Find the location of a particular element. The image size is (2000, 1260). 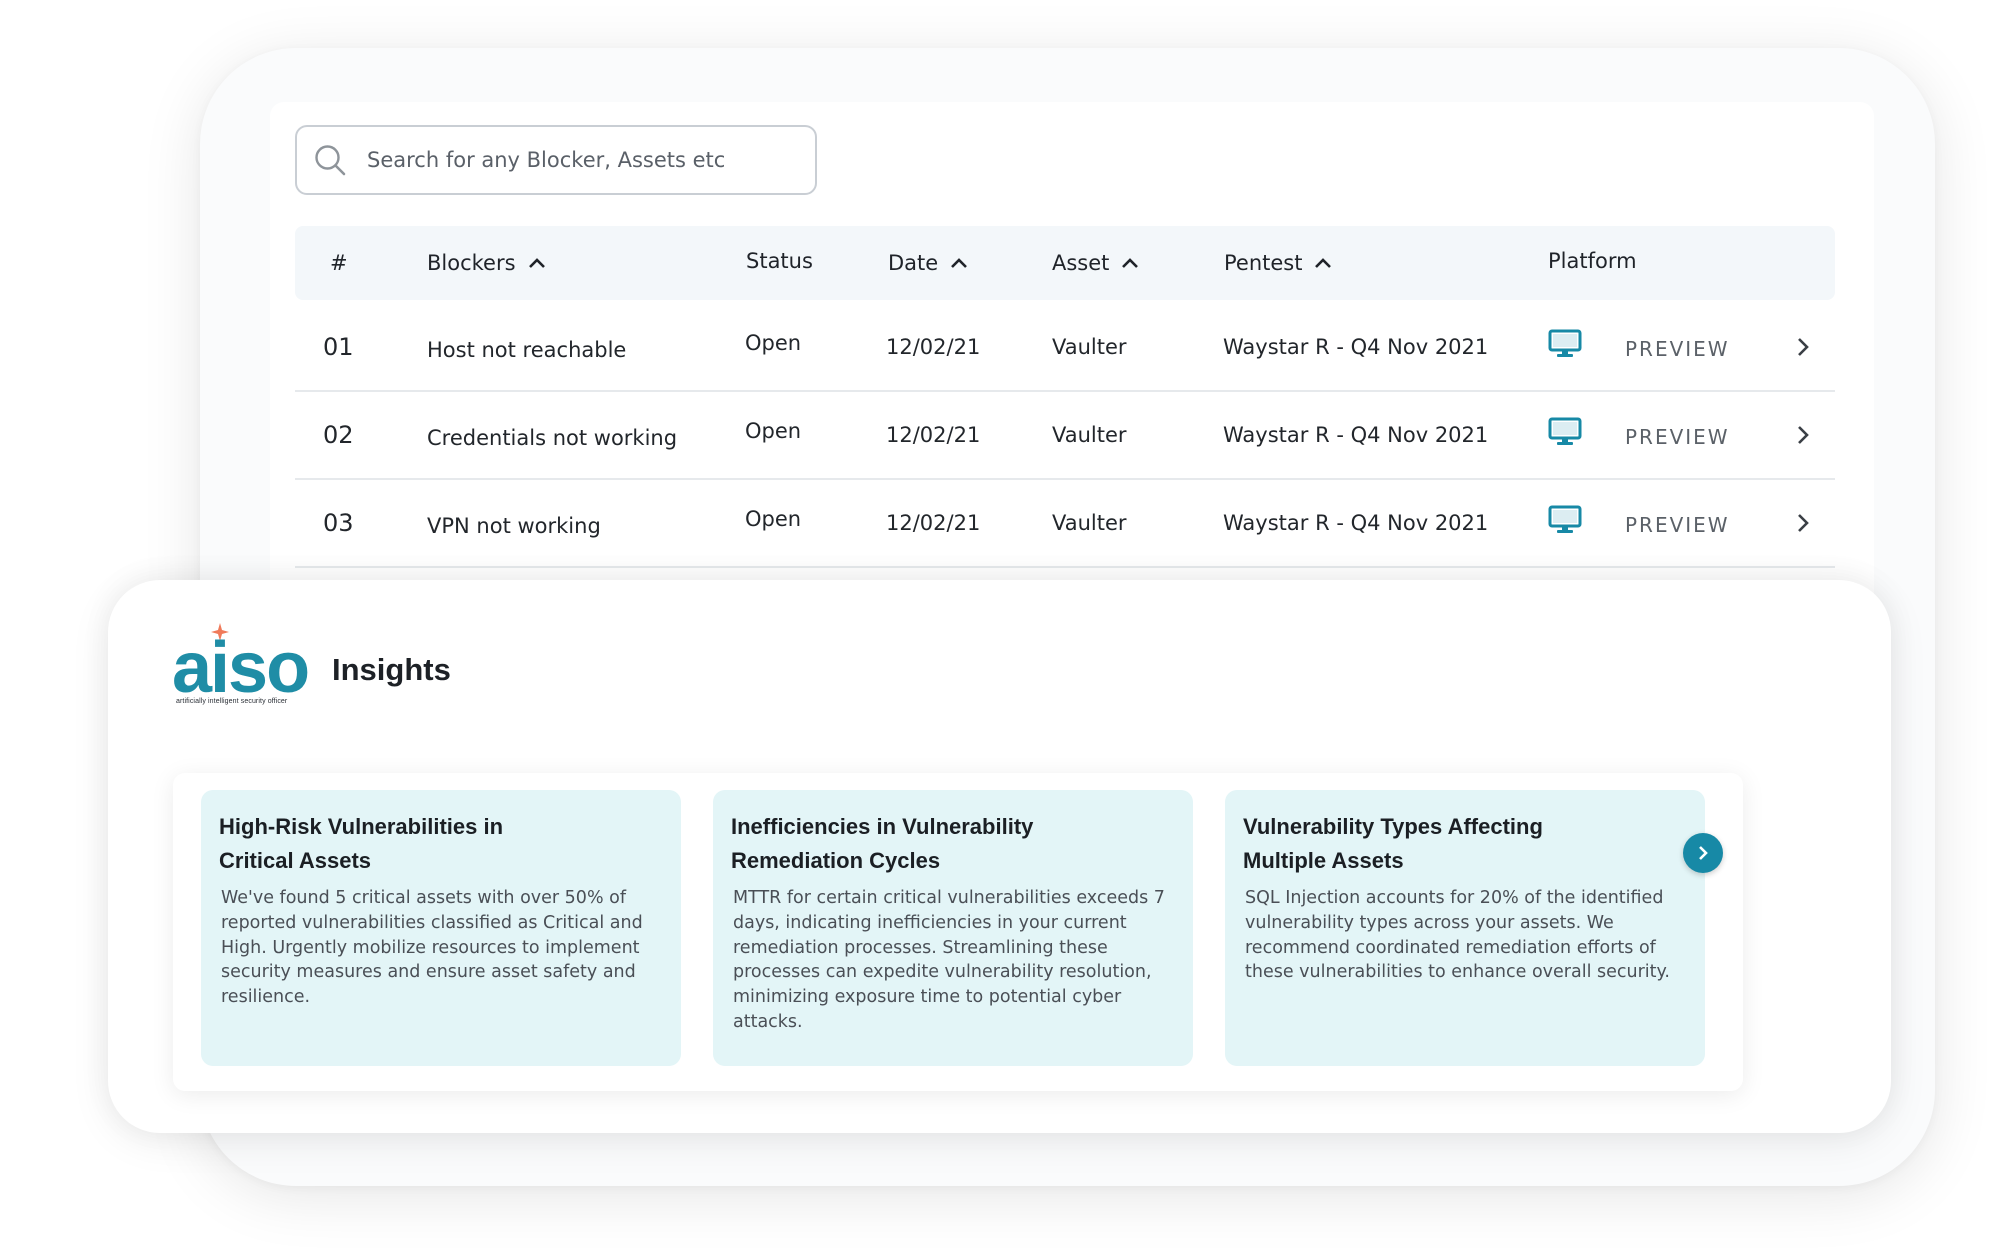

column-header-status-label: Status is located at coordinates (779, 261).